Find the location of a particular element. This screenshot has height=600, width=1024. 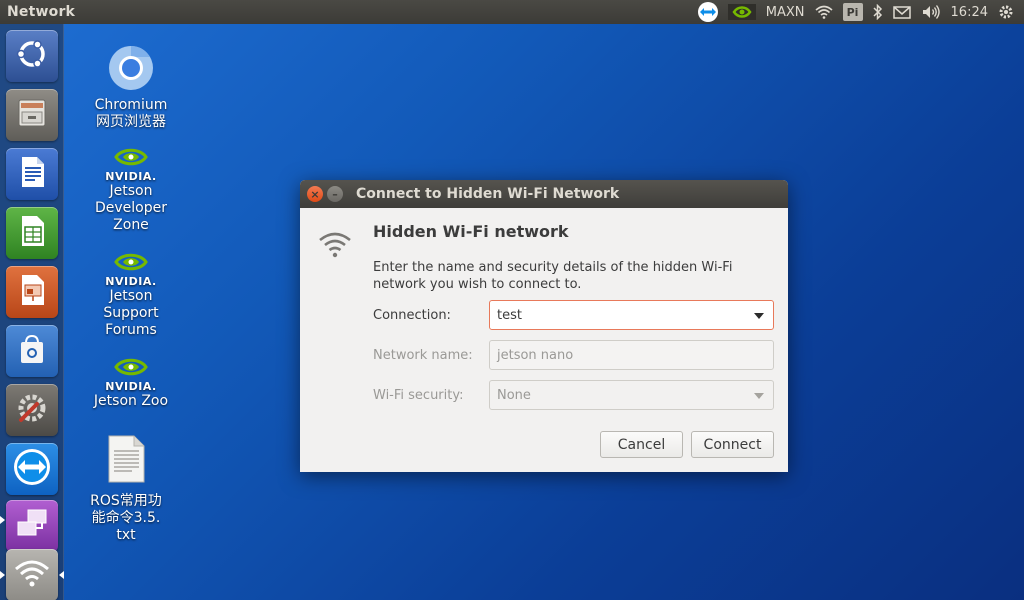

shopping-bag-icon is located at coordinates (32, 351).